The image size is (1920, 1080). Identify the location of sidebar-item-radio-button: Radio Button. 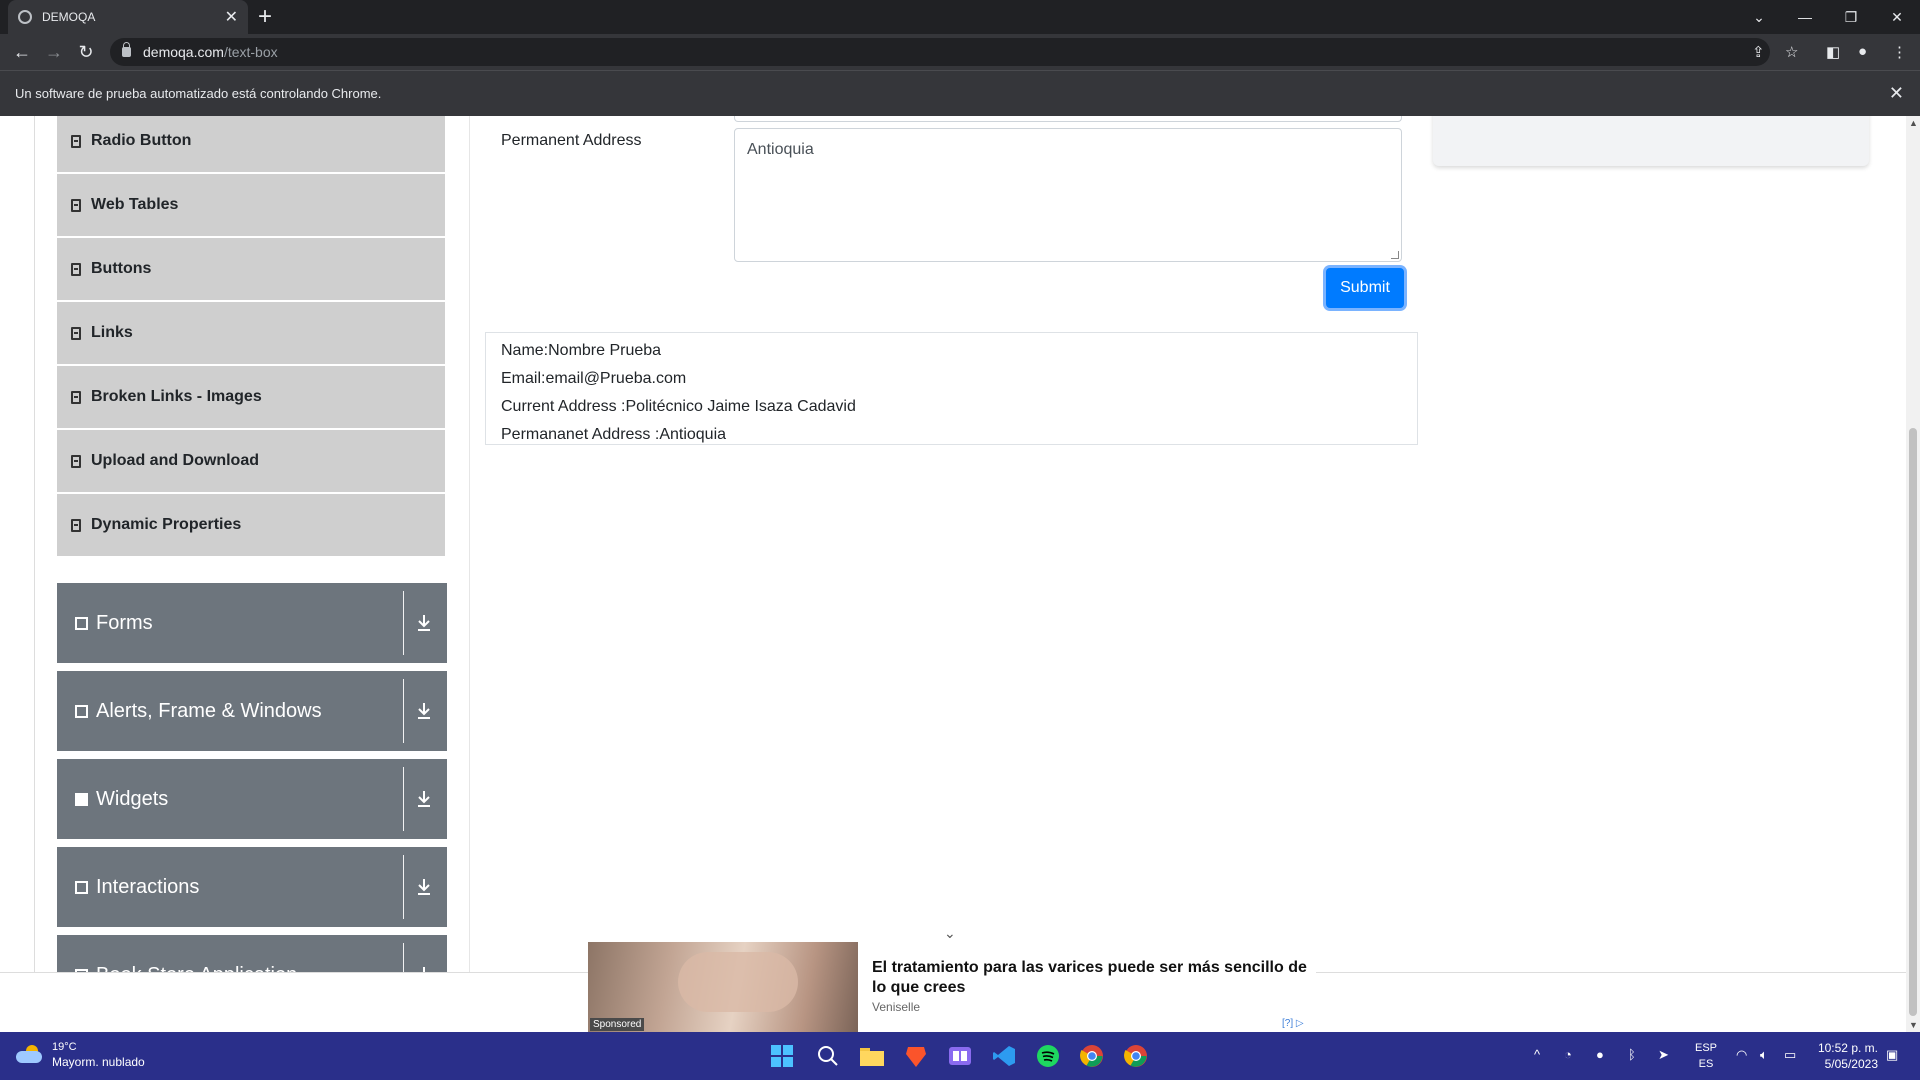
(251, 144).